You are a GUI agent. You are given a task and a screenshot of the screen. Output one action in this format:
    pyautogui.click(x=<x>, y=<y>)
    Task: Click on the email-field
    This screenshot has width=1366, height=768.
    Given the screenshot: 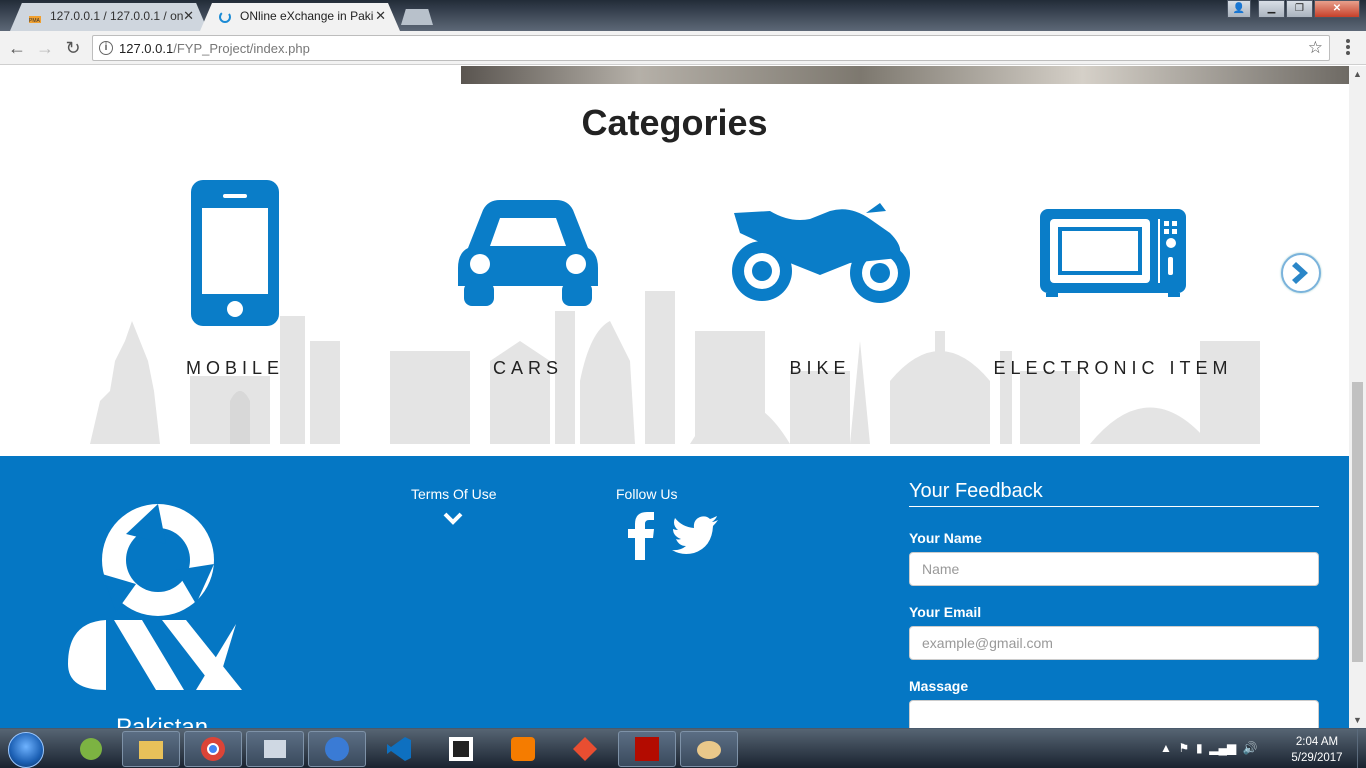 What is the action you would take?
    pyautogui.click(x=1114, y=643)
    